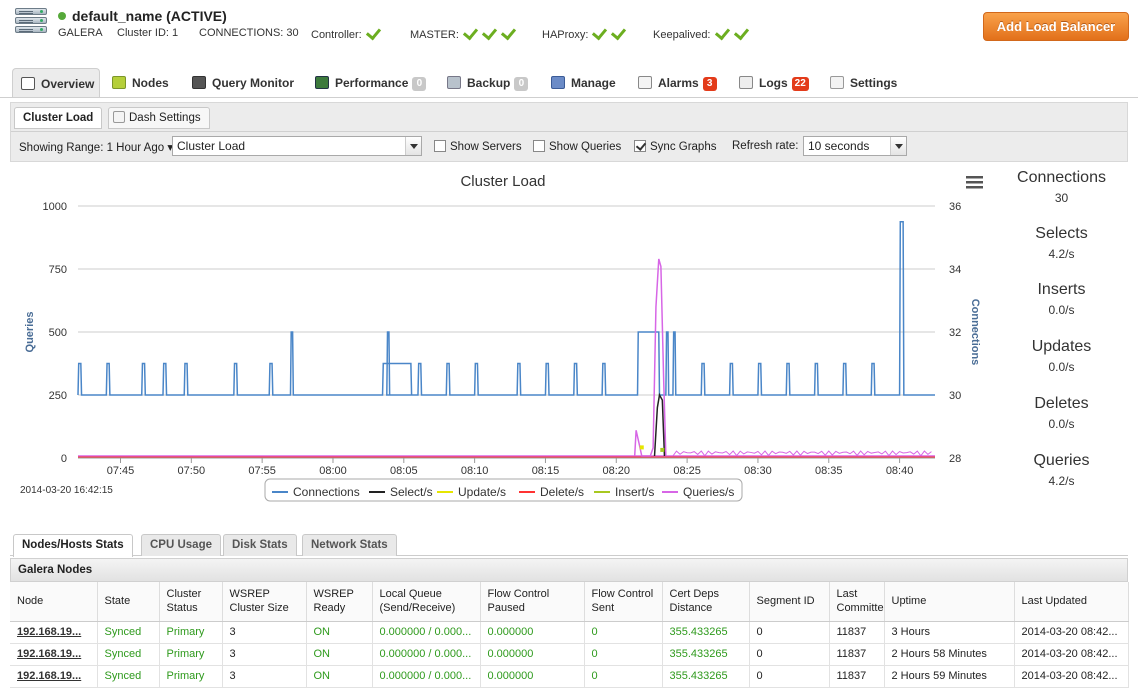 The image size is (1138, 690). I want to click on tab-performance: Performance 0, so click(371, 83).